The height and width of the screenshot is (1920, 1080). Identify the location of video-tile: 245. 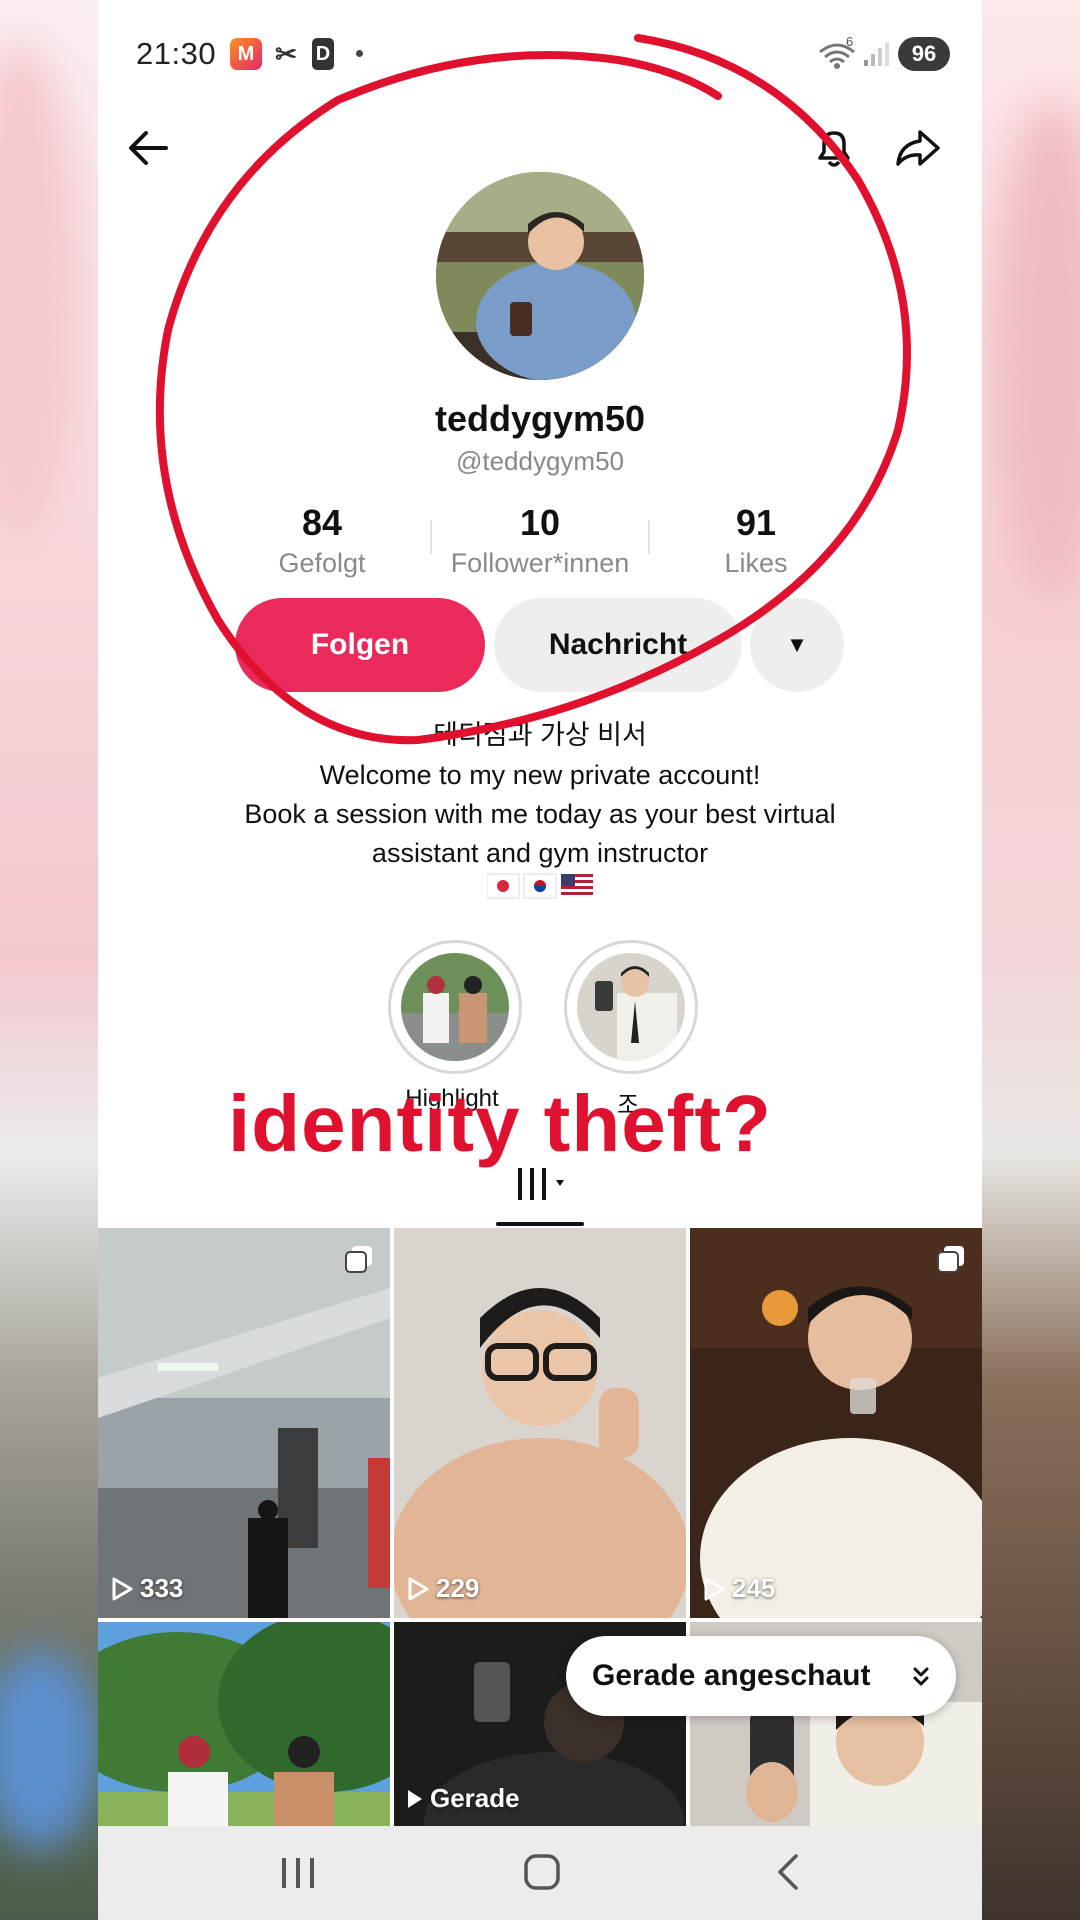
(836, 1423).